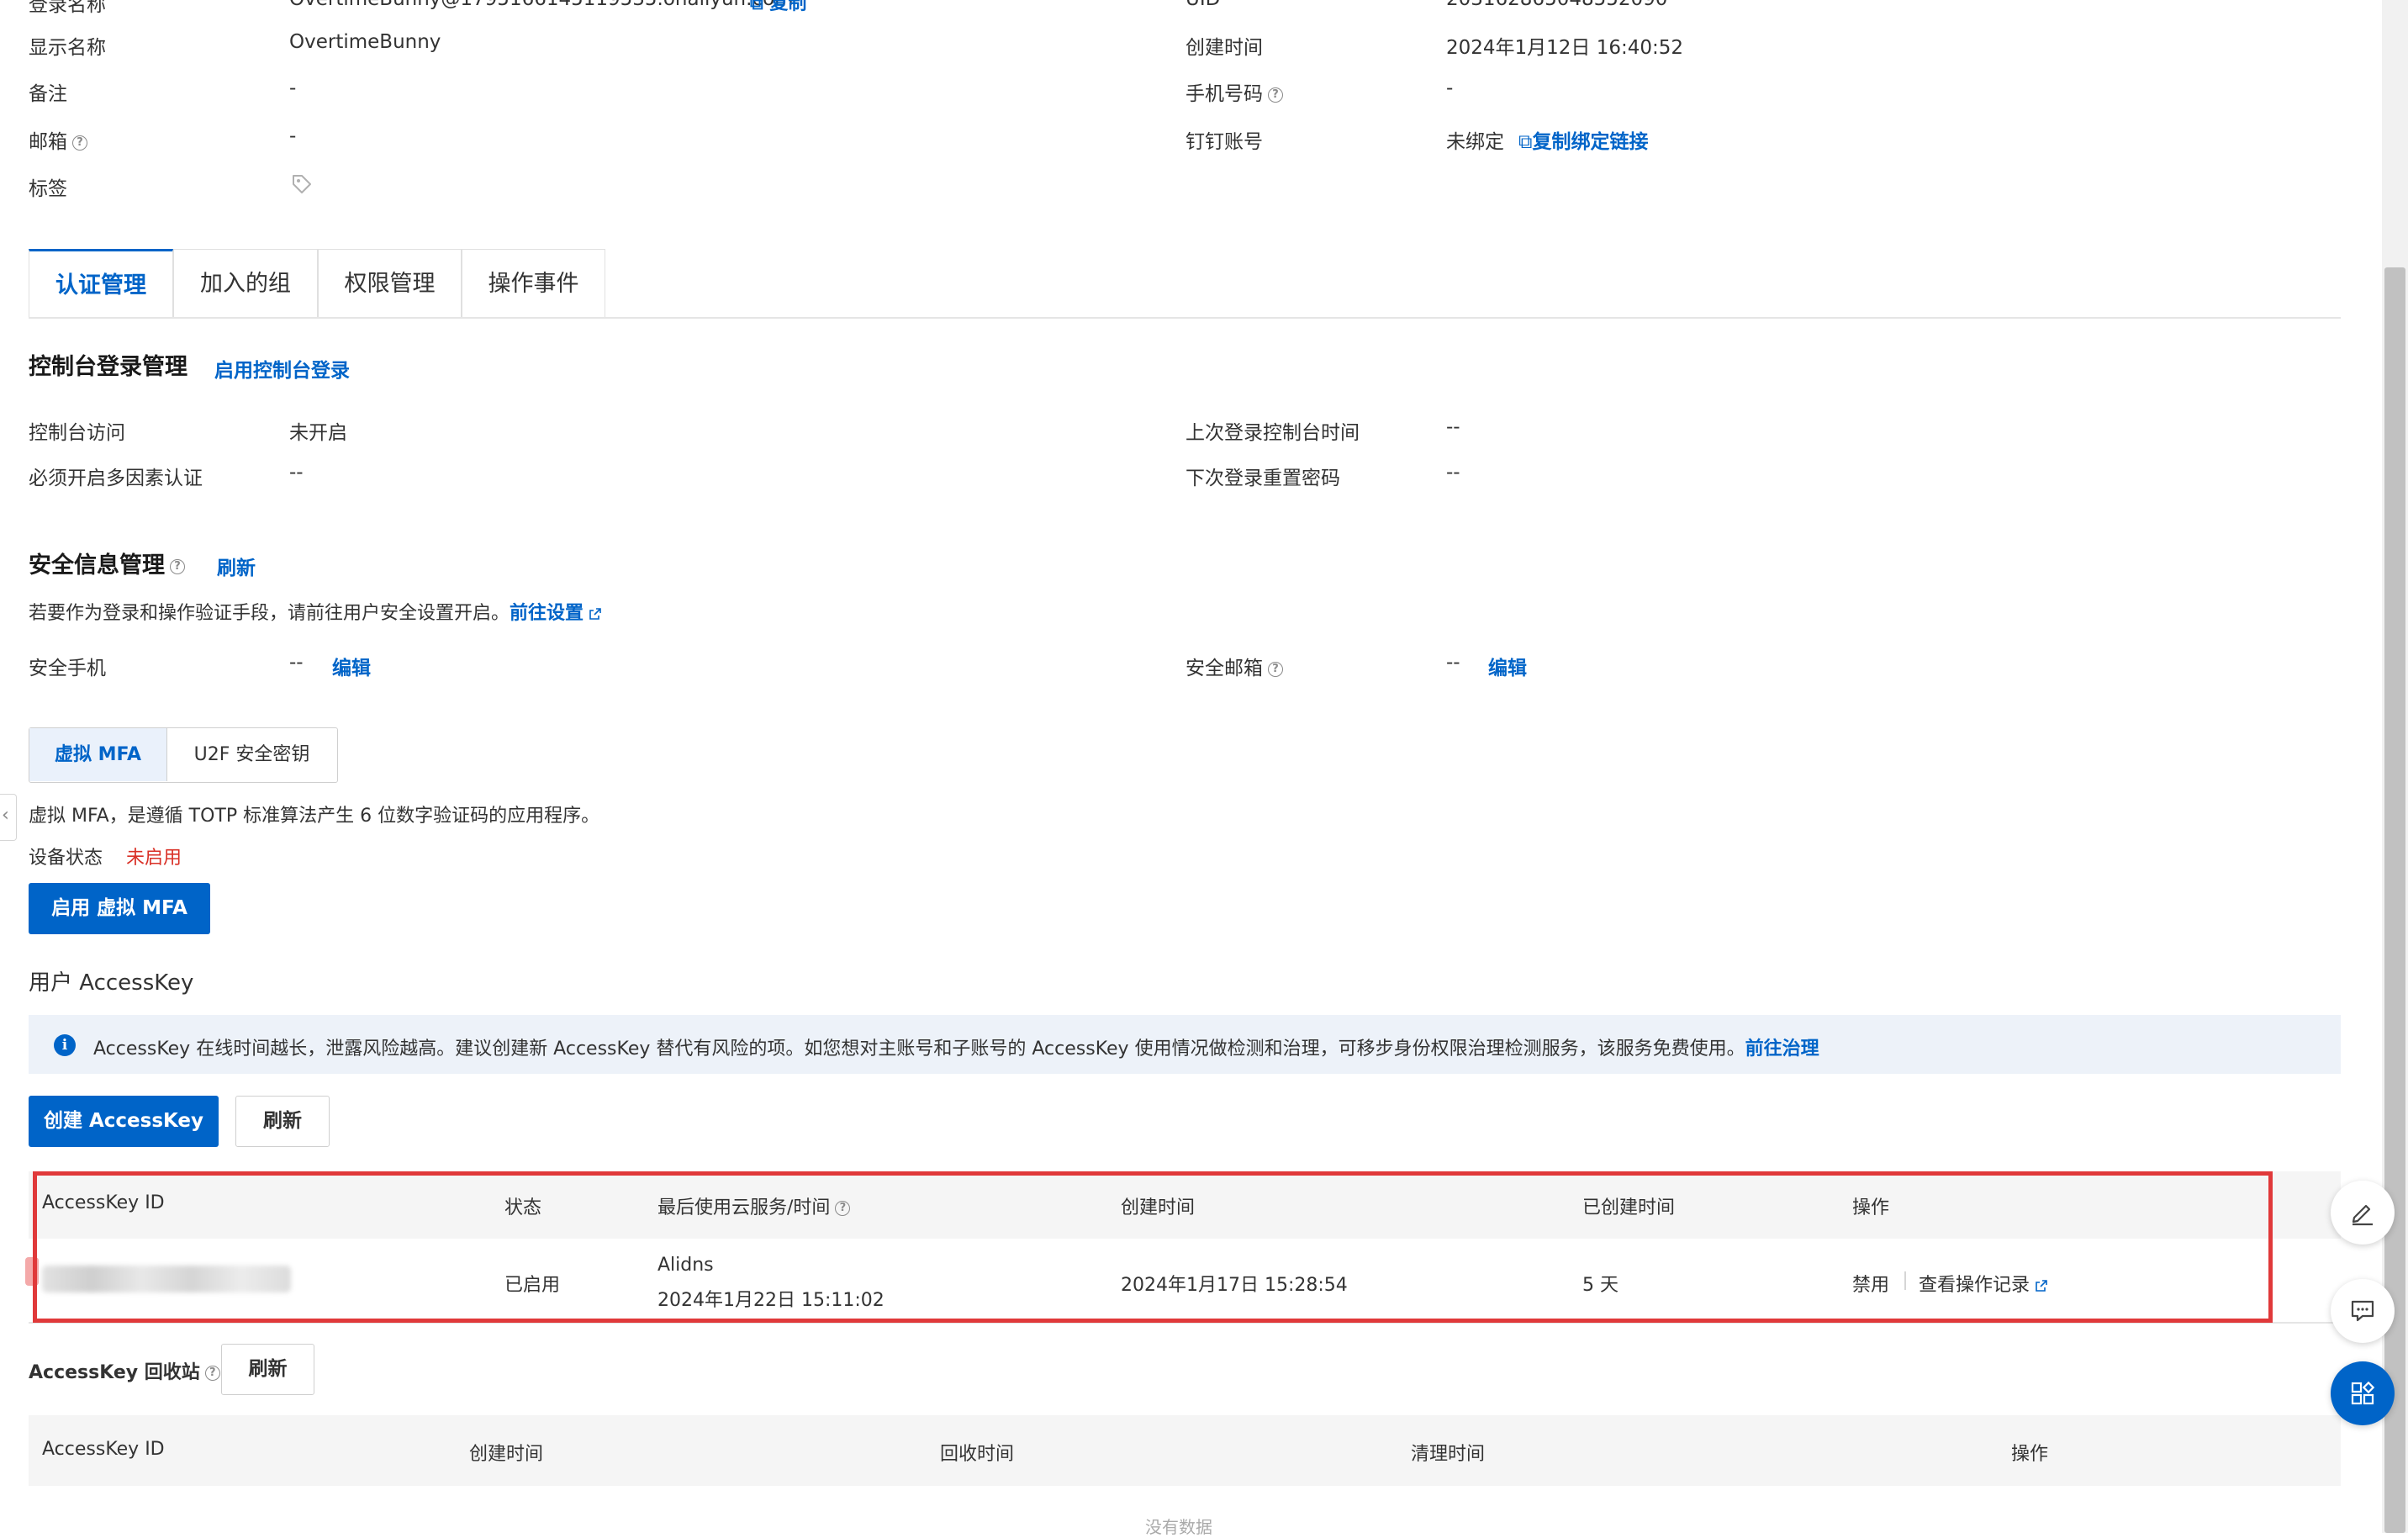 The width and height of the screenshot is (2408, 1538). Describe the element at coordinates (68, 48) in the screenshot. I see `display-name-label: 显示名称` at that location.